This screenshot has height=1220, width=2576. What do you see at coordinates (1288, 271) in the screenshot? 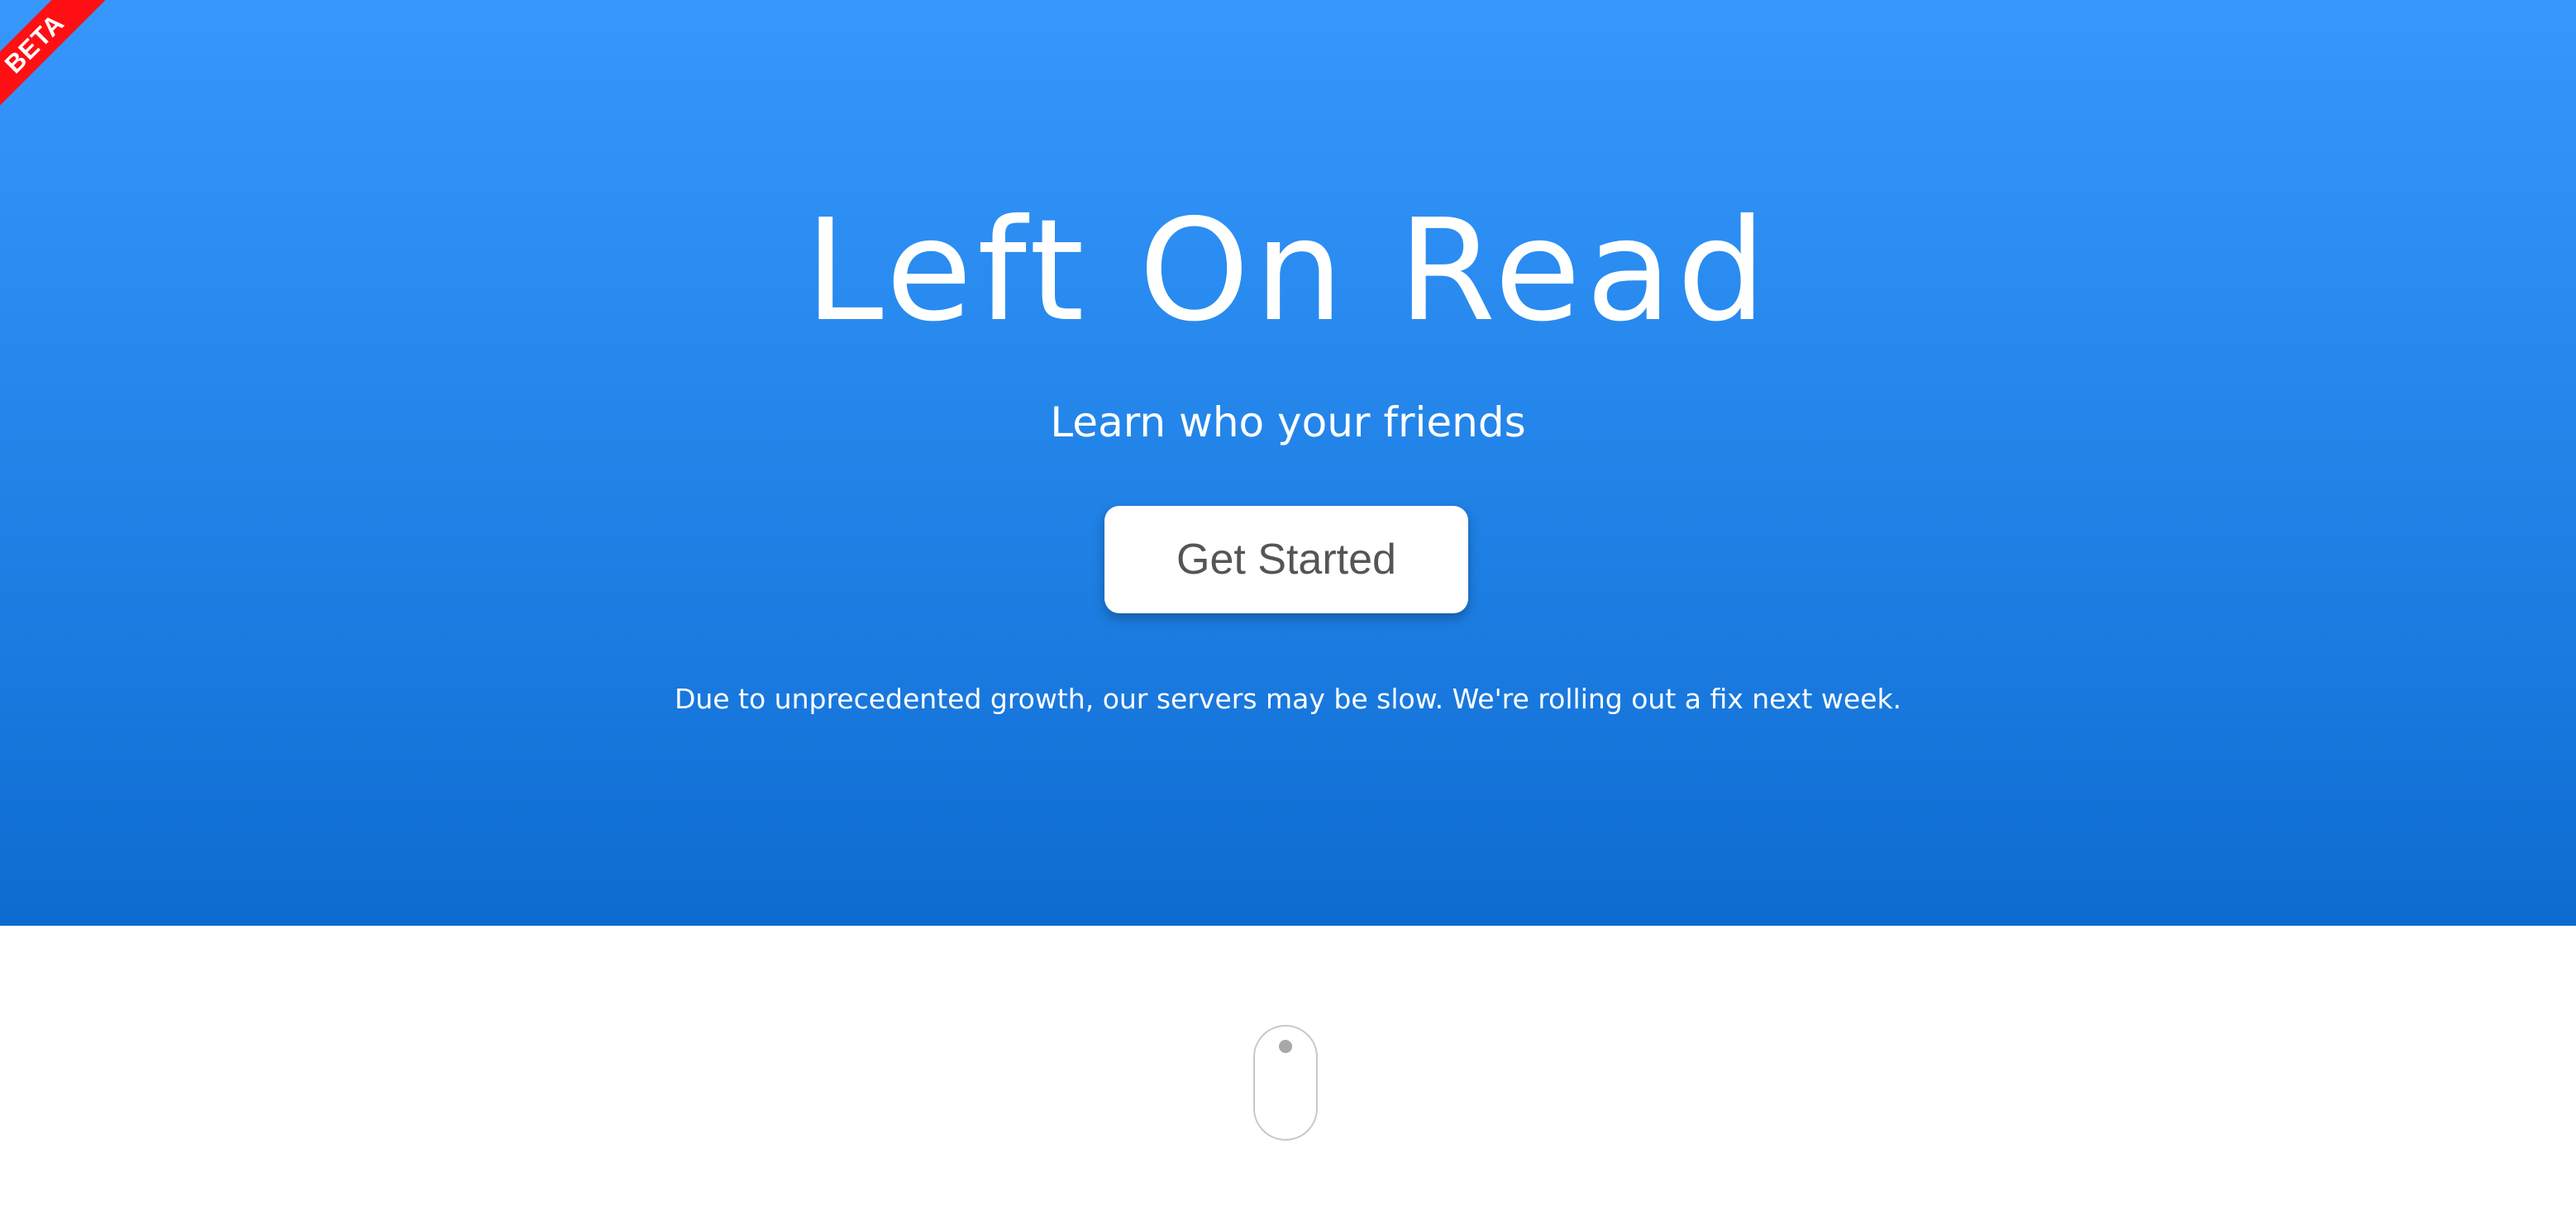
I see `page-title: Left On Read` at bounding box center [1288, 271].